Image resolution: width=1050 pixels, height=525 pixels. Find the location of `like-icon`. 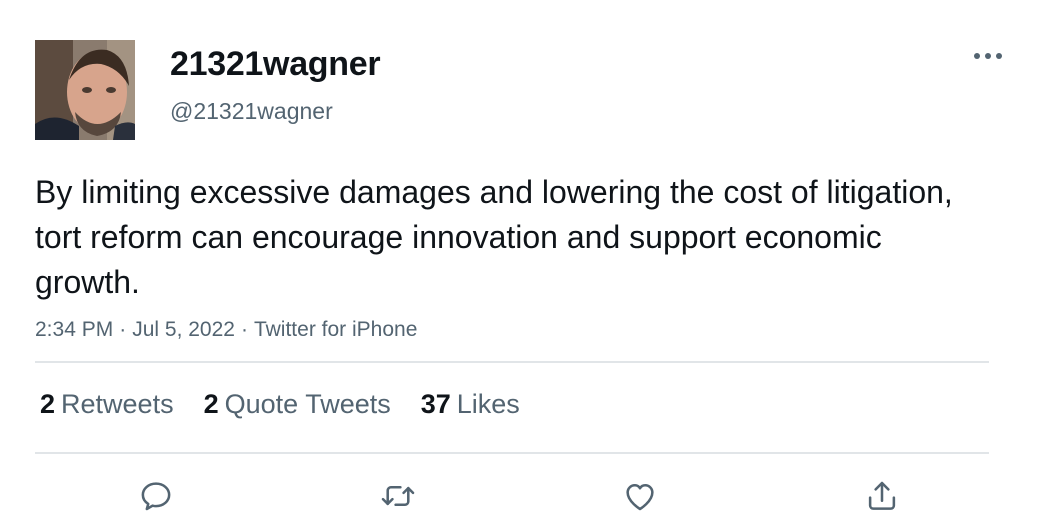

like-icon is located at coordinates (640, 497).